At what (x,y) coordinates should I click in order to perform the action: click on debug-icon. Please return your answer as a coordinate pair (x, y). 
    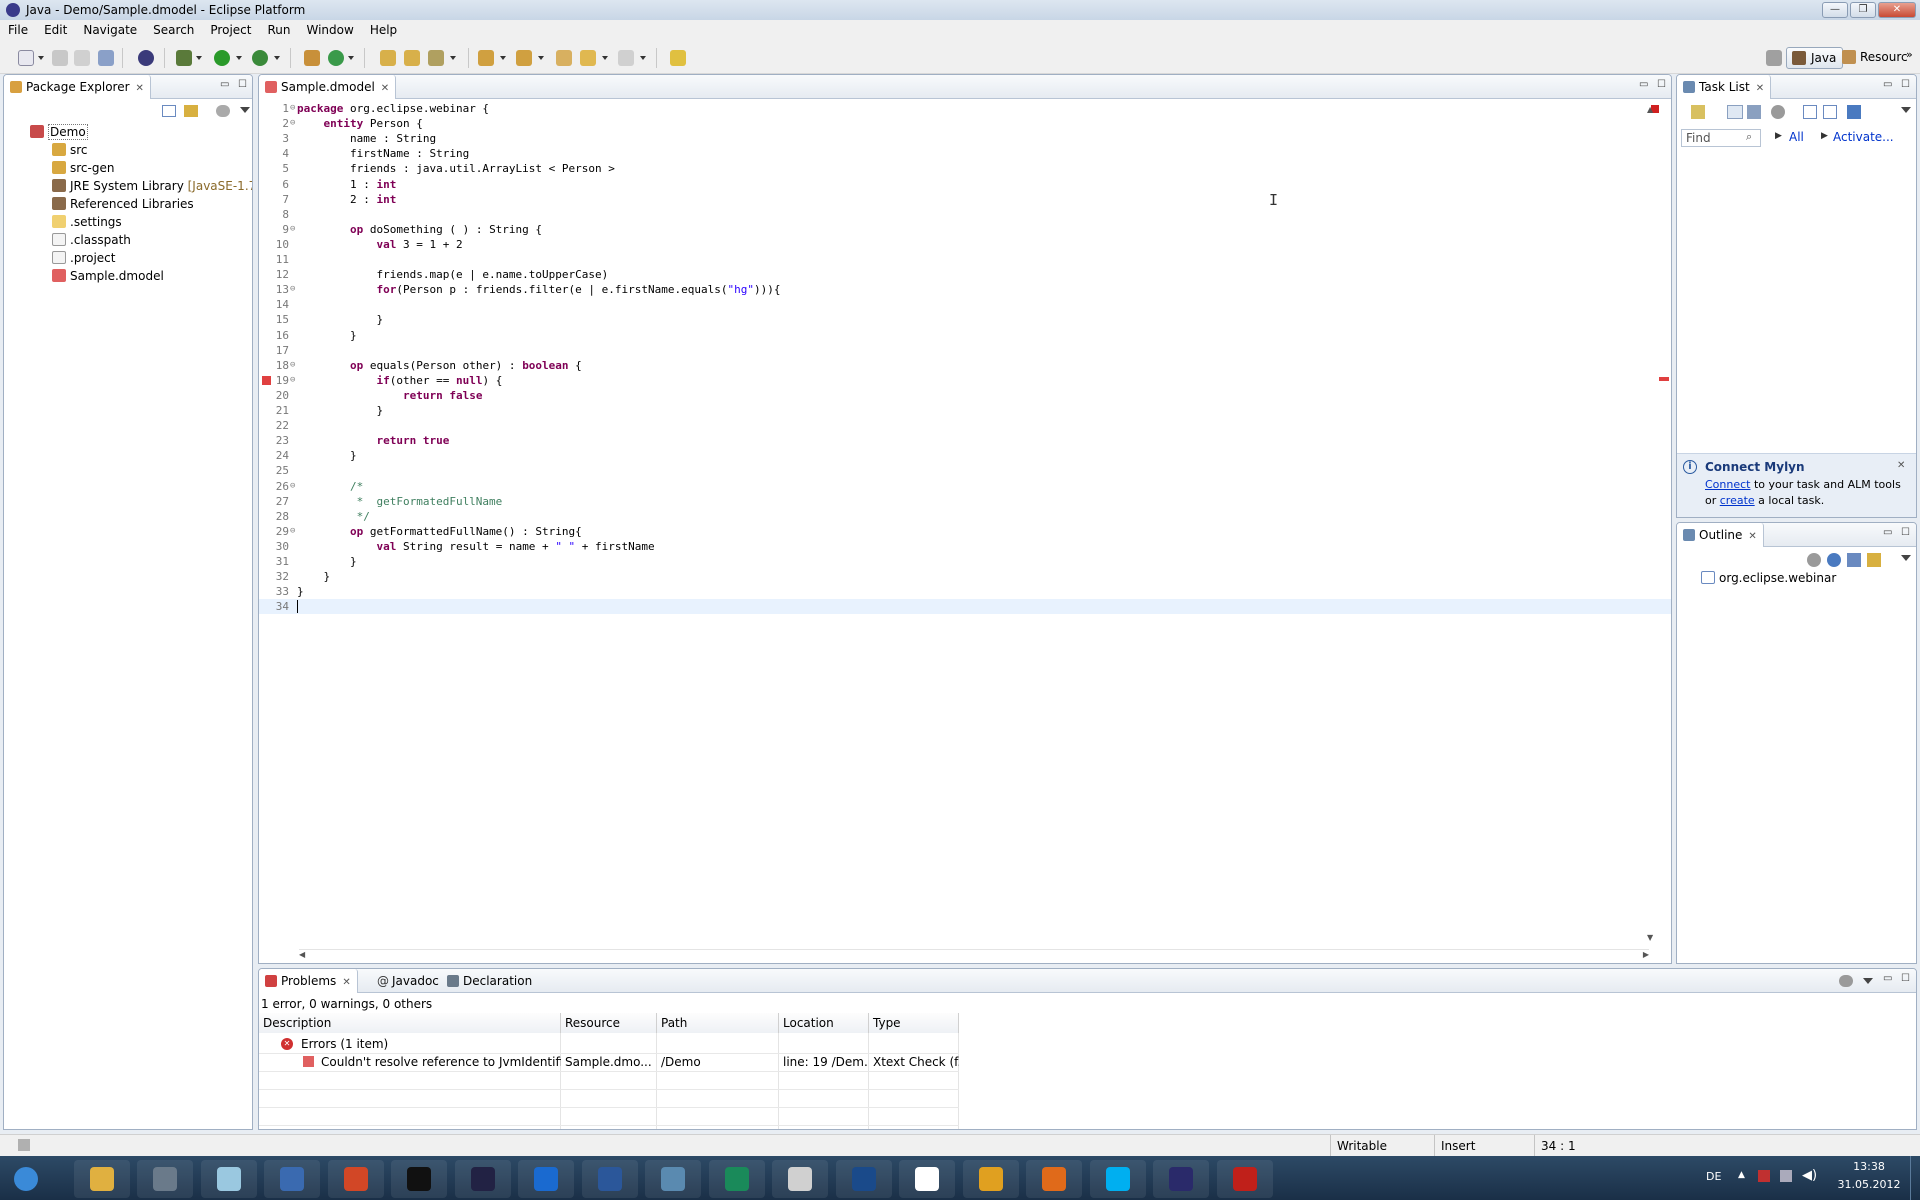
    Looking at the image, I should click on (184, 58).